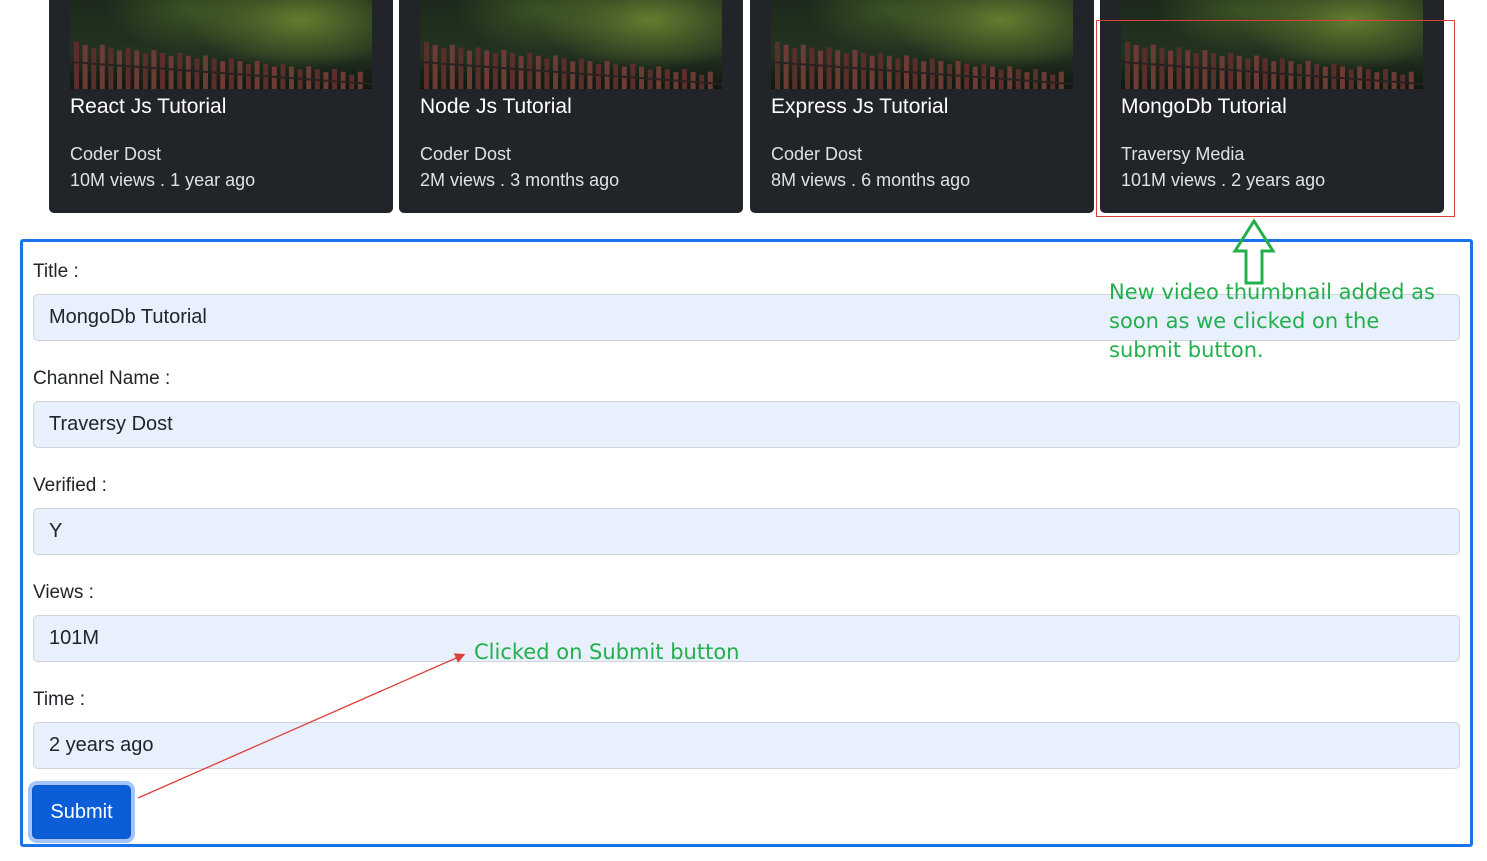  What do you see at coordinates (102, 378) in the screenshot?
I see `channel-name-label: Channel Name :` at bounding box center [102, 378].